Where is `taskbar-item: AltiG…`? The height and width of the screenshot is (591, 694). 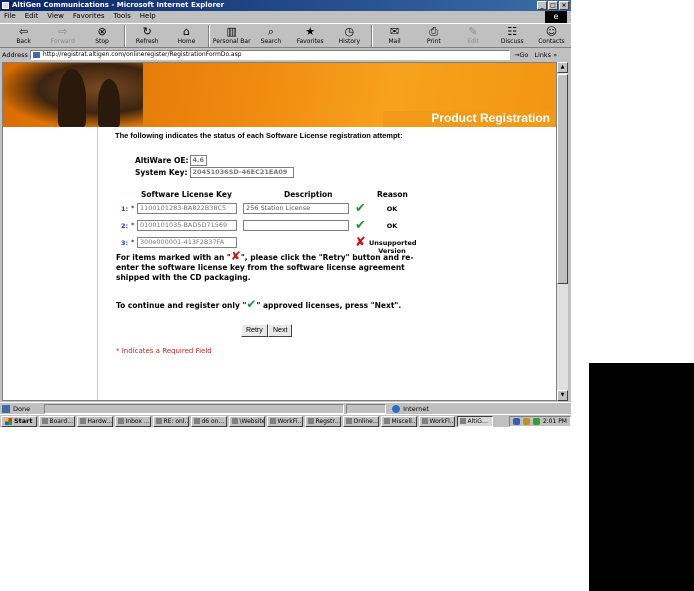
taskbar-item: AltiG… is located at coordinates (474, 421).